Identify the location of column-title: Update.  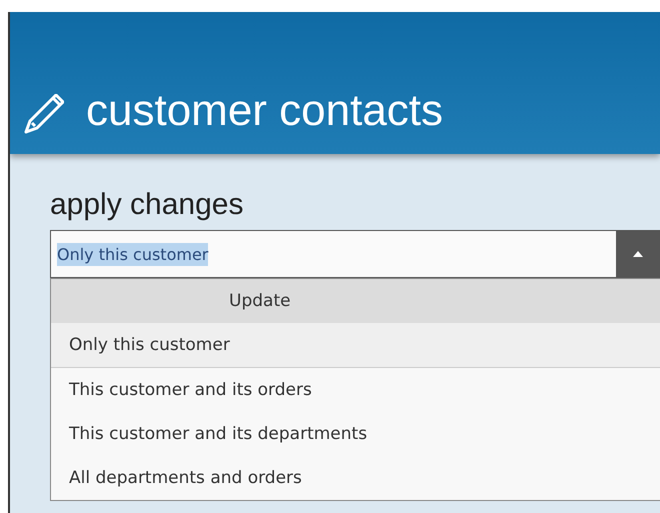
(260, 301).